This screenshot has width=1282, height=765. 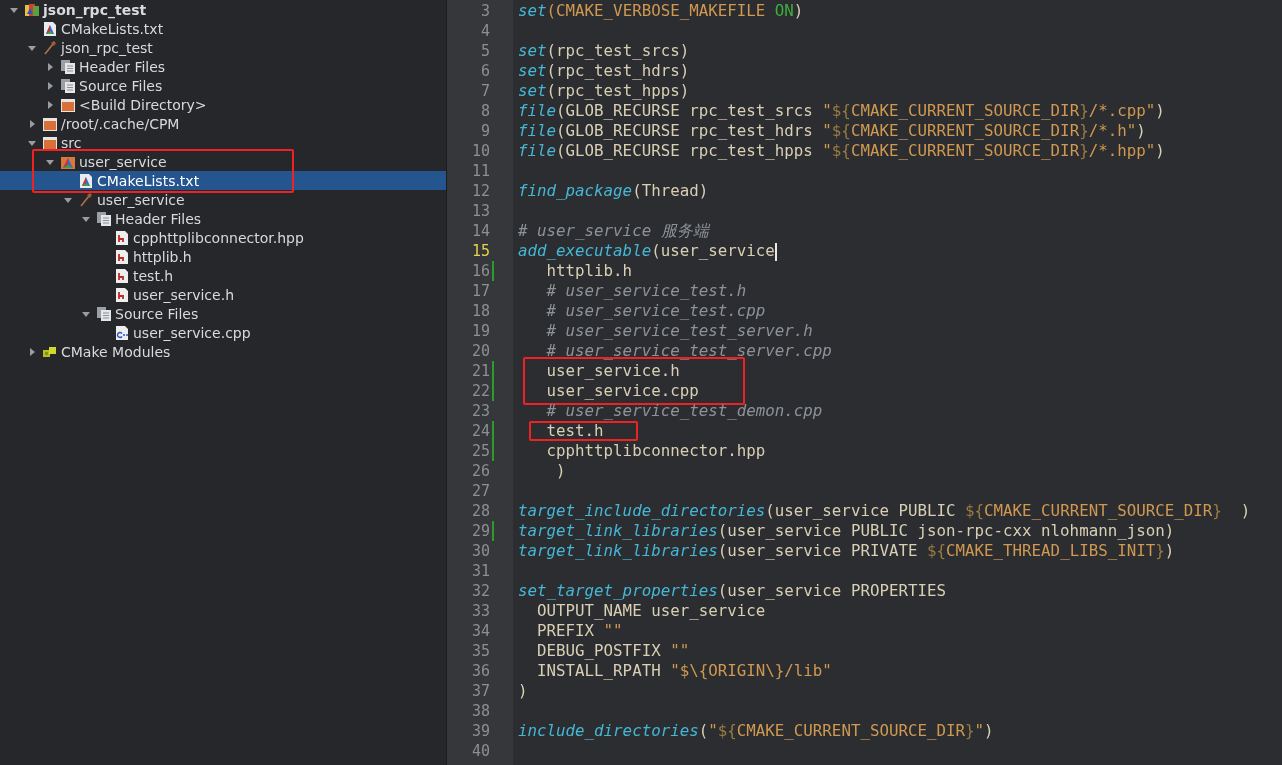 What do you see at coordinates (684, 411) in the screenshot?
I see `code-line: # user_service_test_demon.cpp` at bounding box center [684, 411].